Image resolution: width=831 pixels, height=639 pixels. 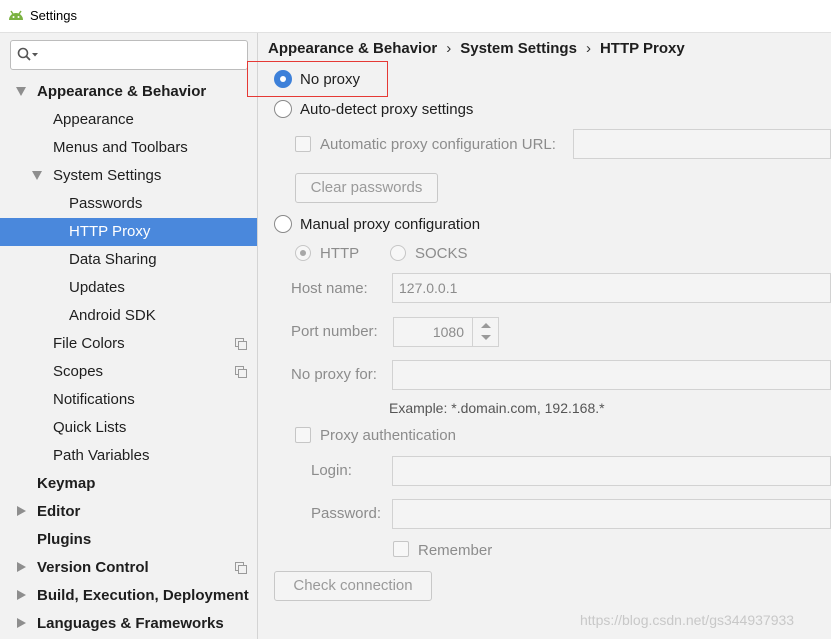 I want to click on sidebar-item-passwords: Passwords, so click(x=128, y=204).